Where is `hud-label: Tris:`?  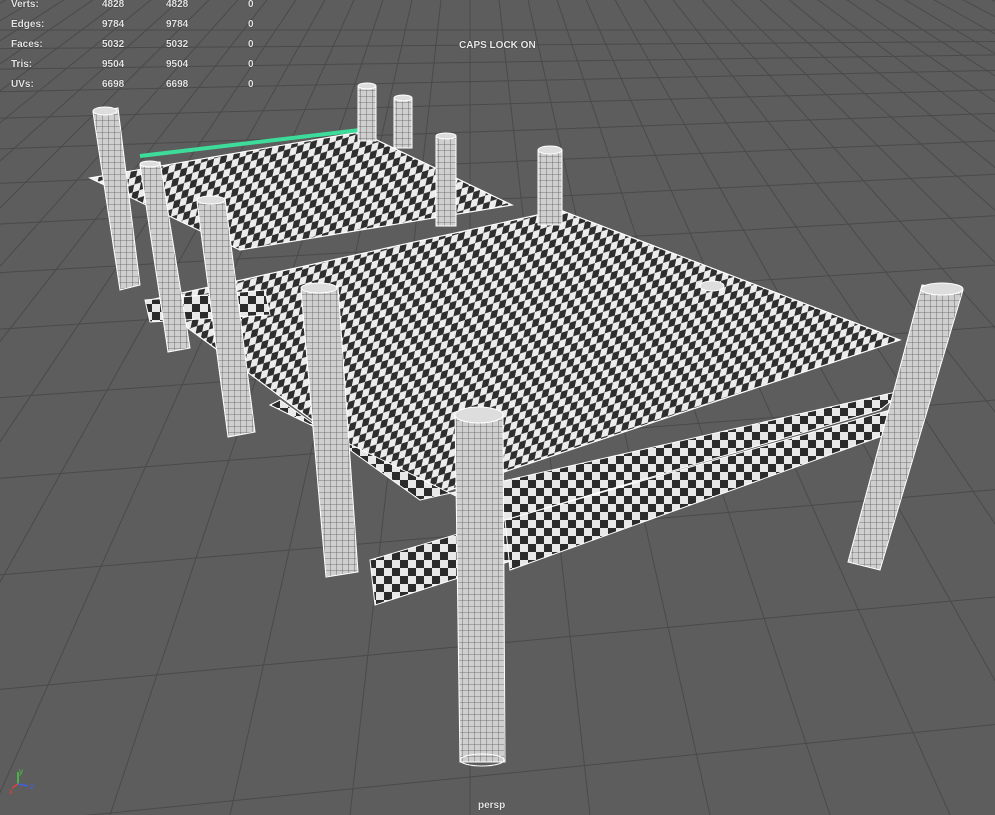
hud-label: Tris: is located at coordinates (22, 64).